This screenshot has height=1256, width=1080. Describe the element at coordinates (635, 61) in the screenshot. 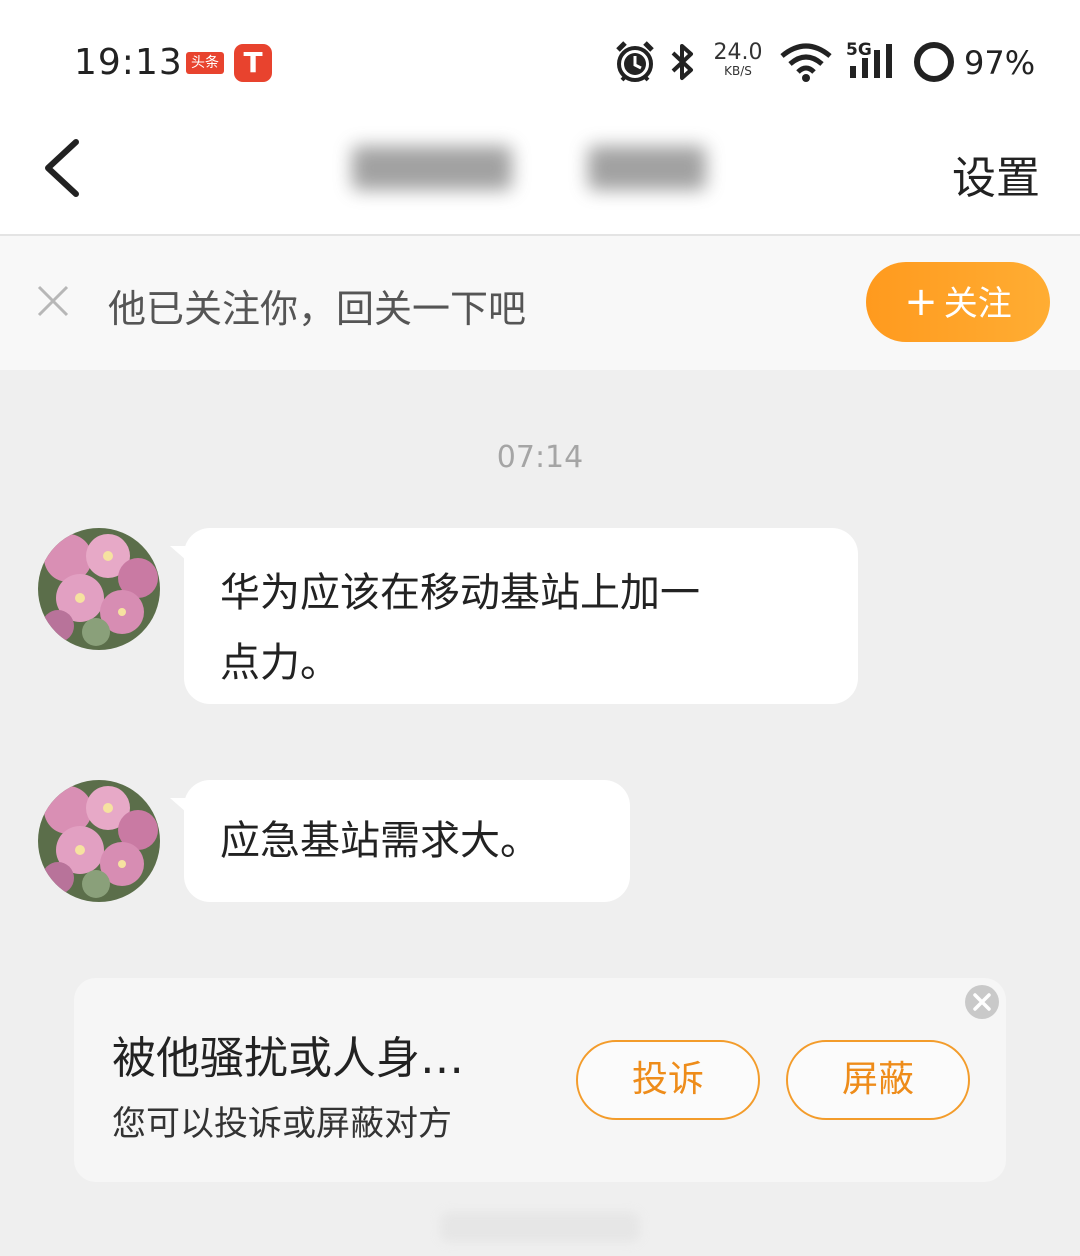

I see `alarm-icon` at that location.